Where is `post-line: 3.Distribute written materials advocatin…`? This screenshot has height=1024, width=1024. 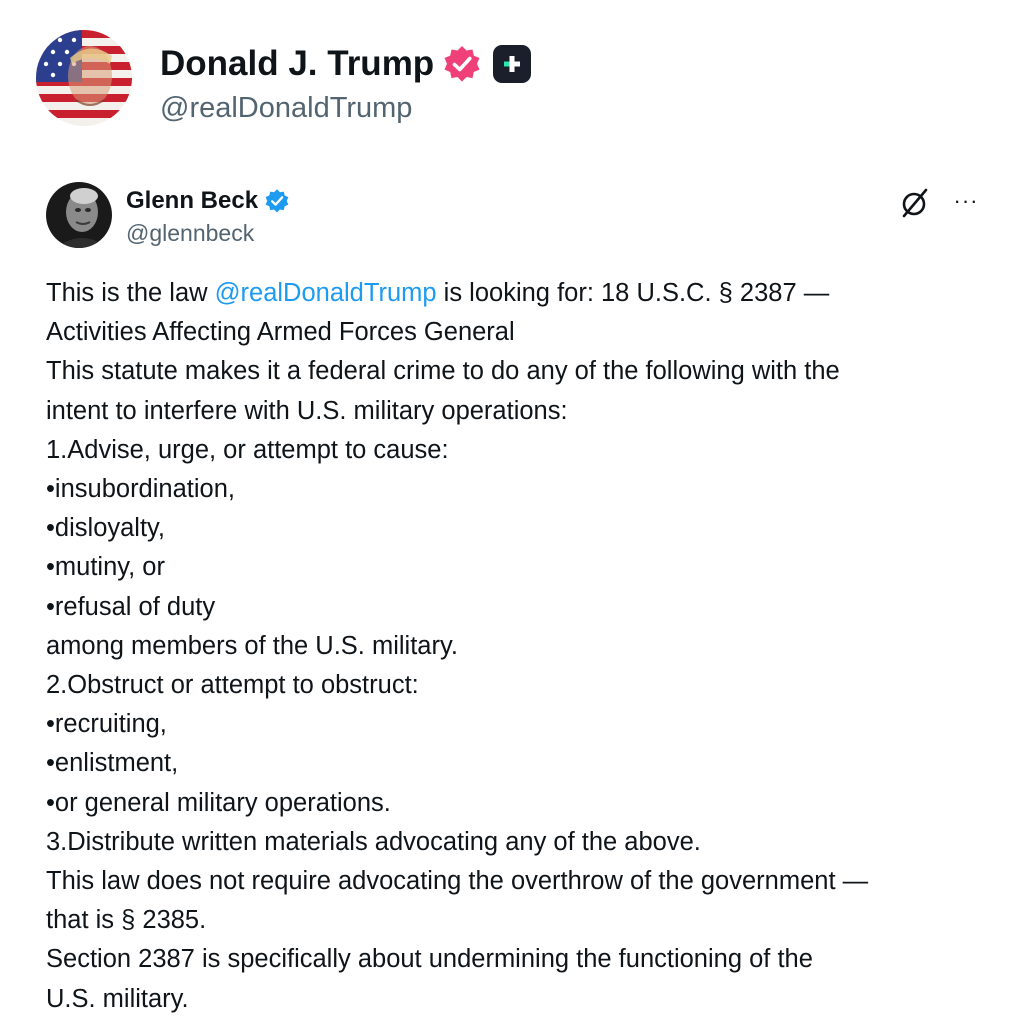 post-line: 3.Distribute written materials advocatin… is located at coordinates (373, 841).